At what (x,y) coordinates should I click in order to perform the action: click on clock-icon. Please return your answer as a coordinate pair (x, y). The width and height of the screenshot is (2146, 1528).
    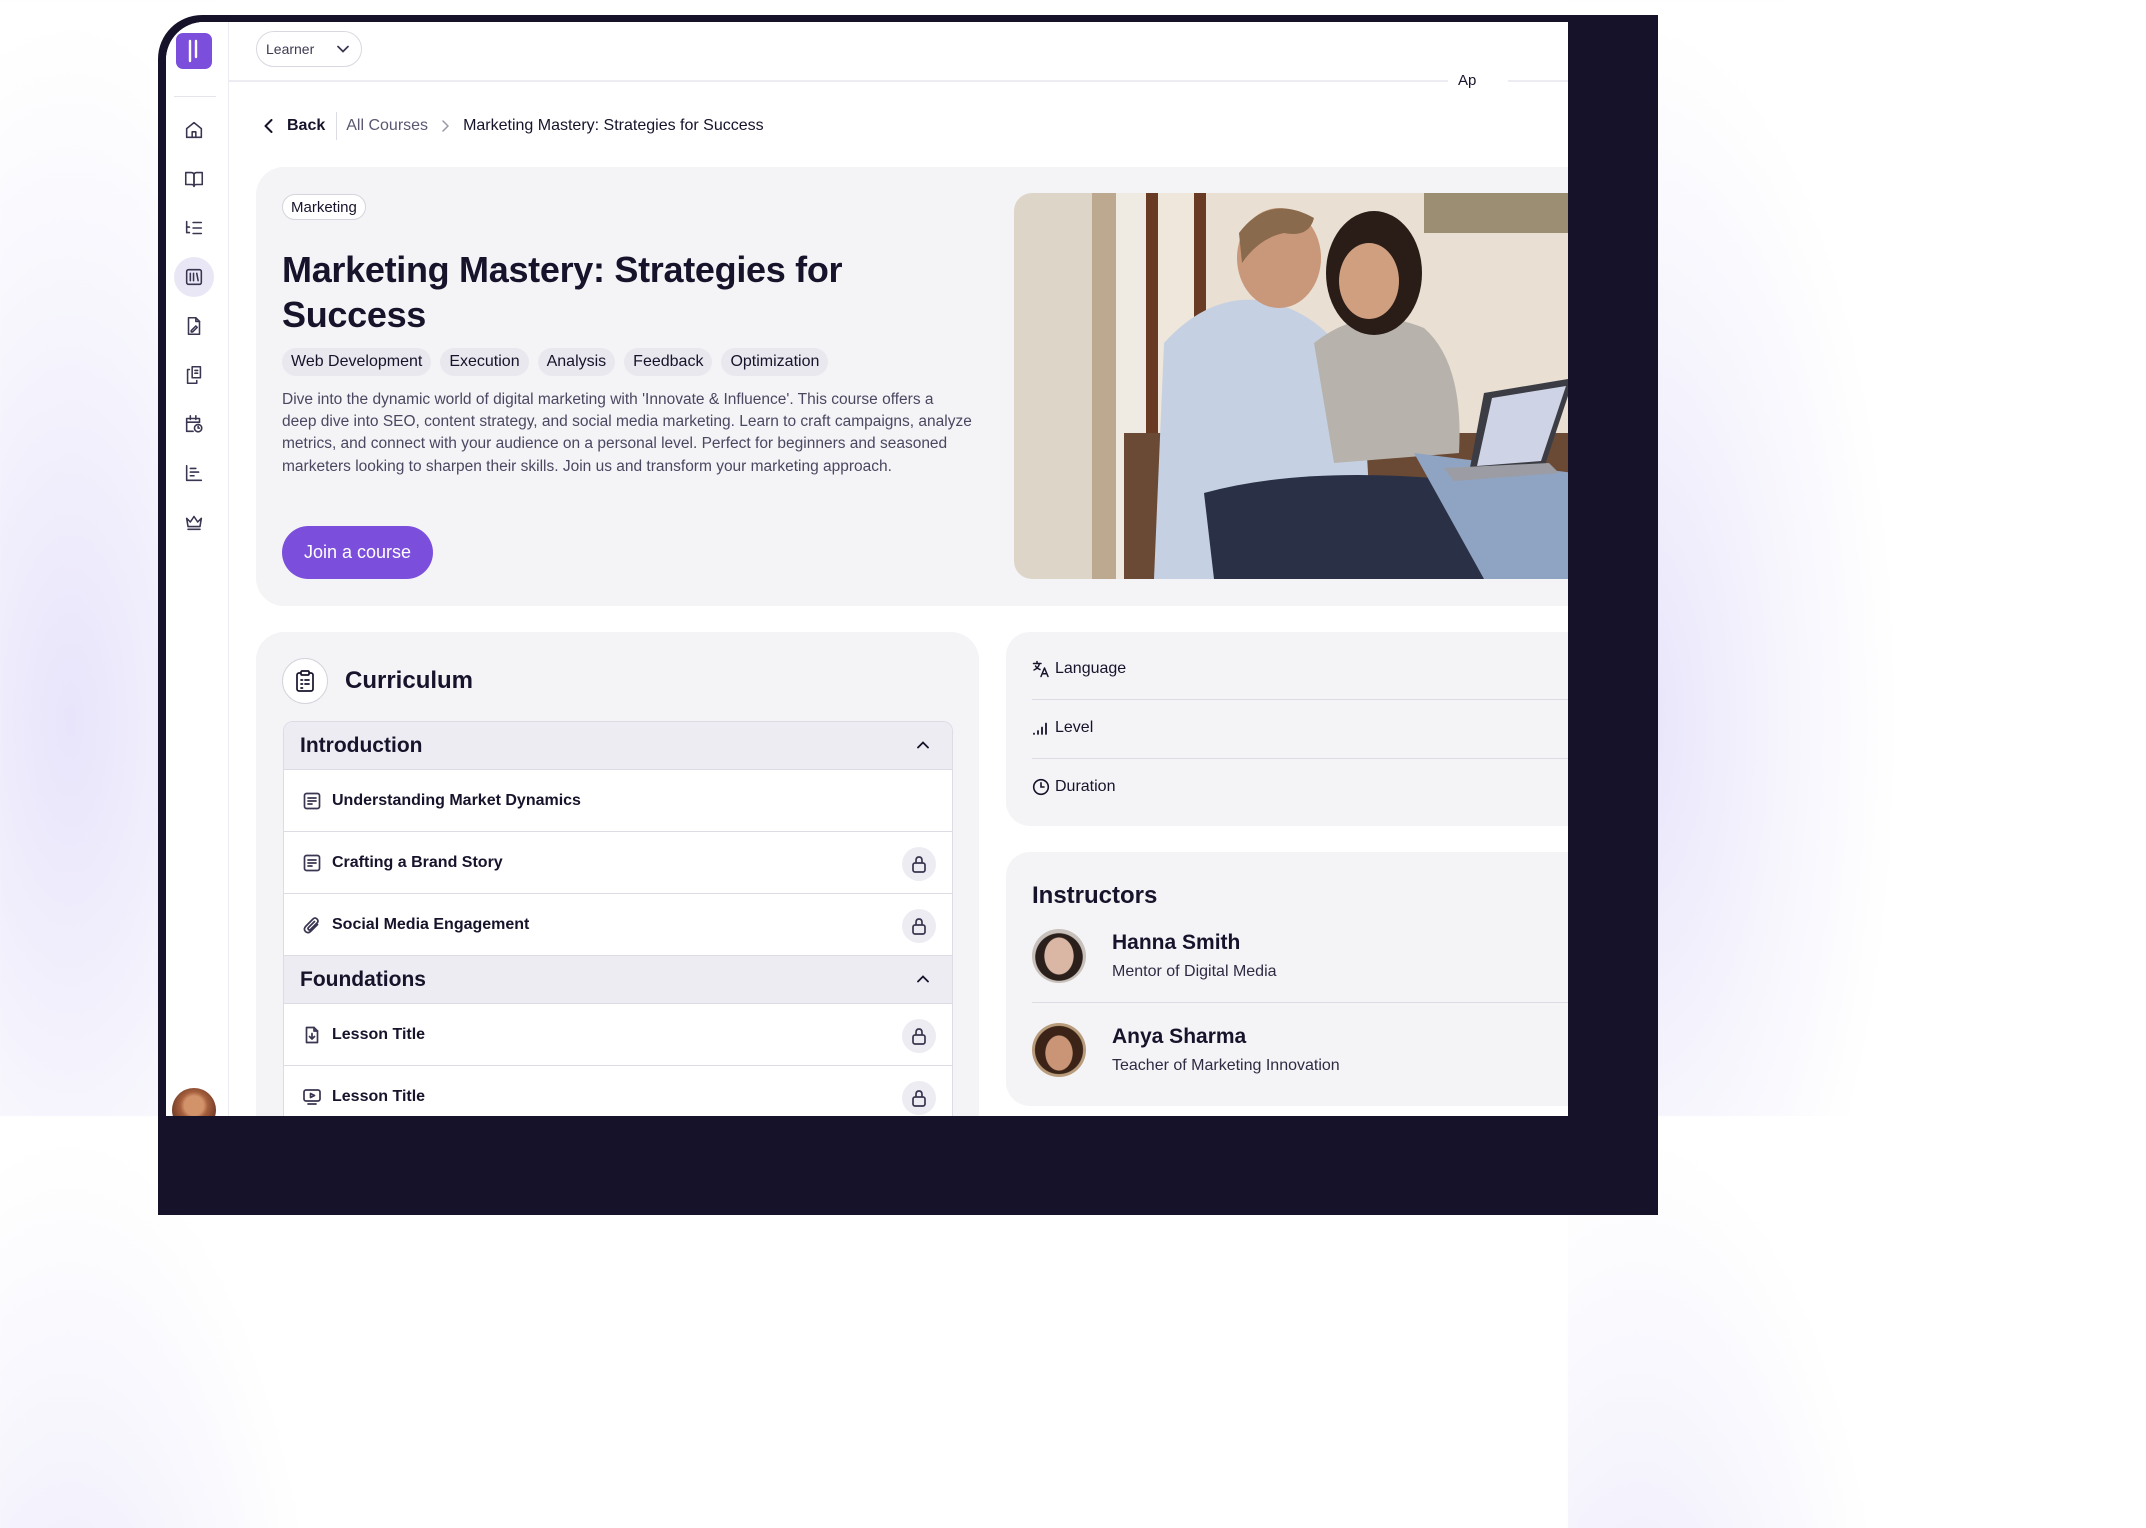
    Looking at the image, I should click on (1041, 787).